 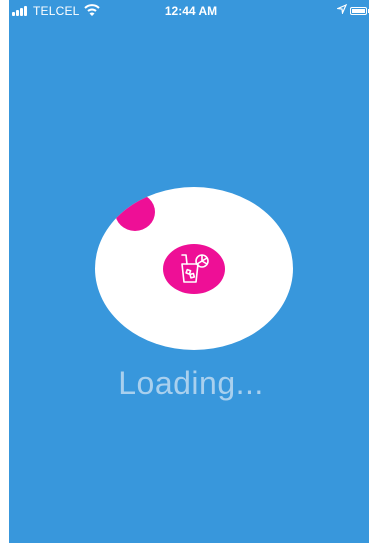 What do you see at coordinates (342, 9) in the screenshot?
I see `location-arrow-icon` at bounding box center [342, 9].